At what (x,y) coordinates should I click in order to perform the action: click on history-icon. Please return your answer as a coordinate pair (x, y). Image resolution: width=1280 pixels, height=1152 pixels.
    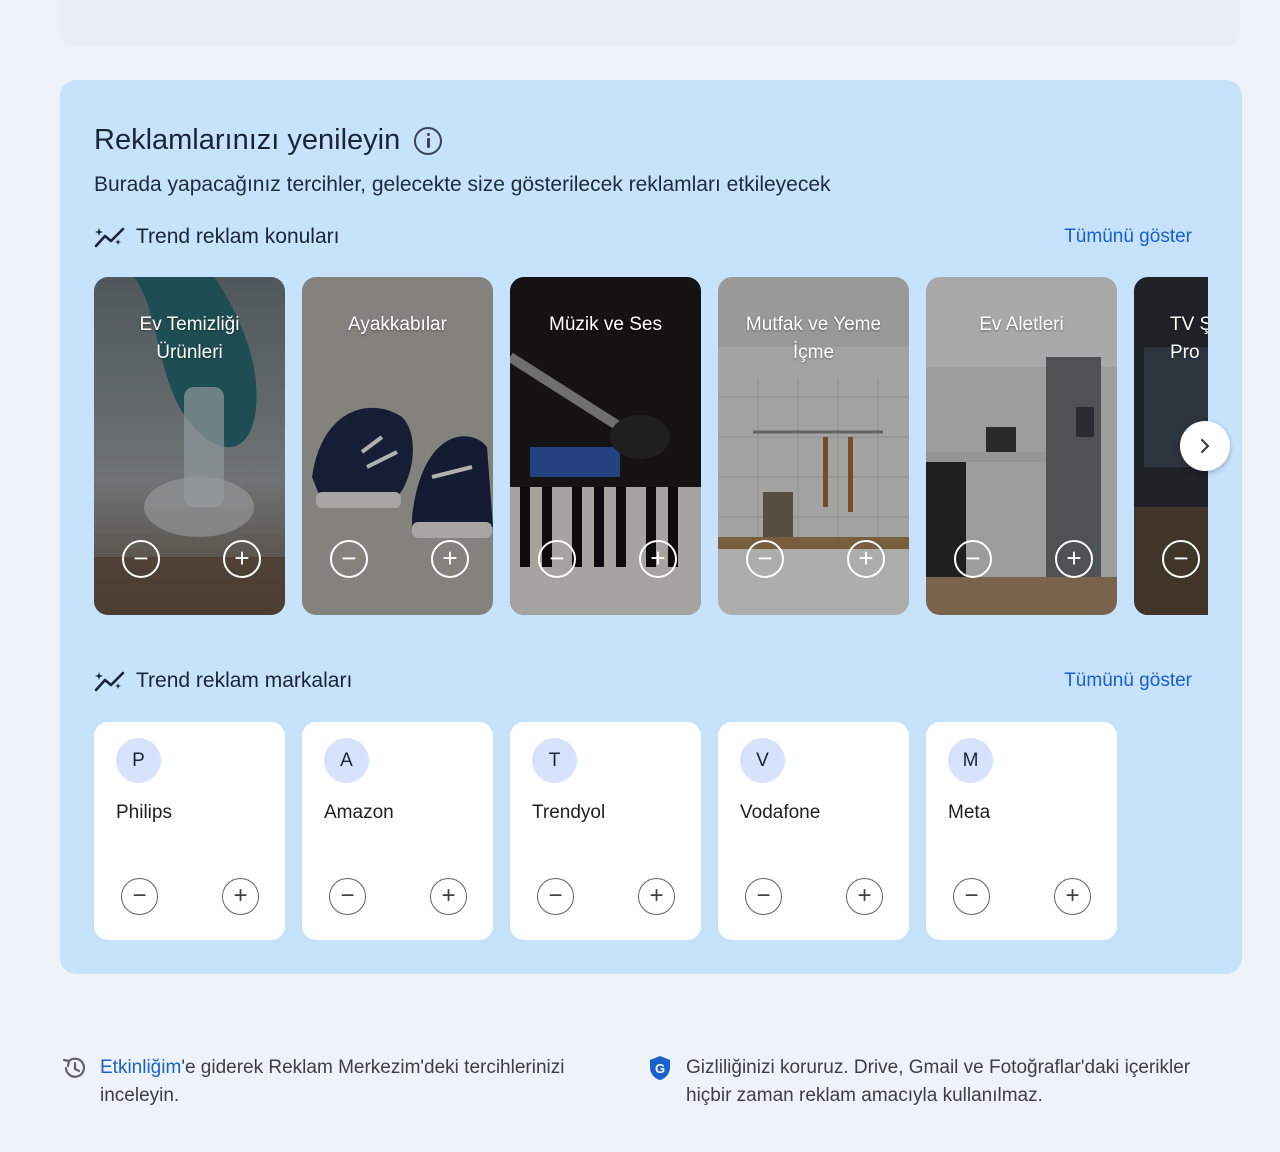
    Looking at the image, I should click on (74, 1067).